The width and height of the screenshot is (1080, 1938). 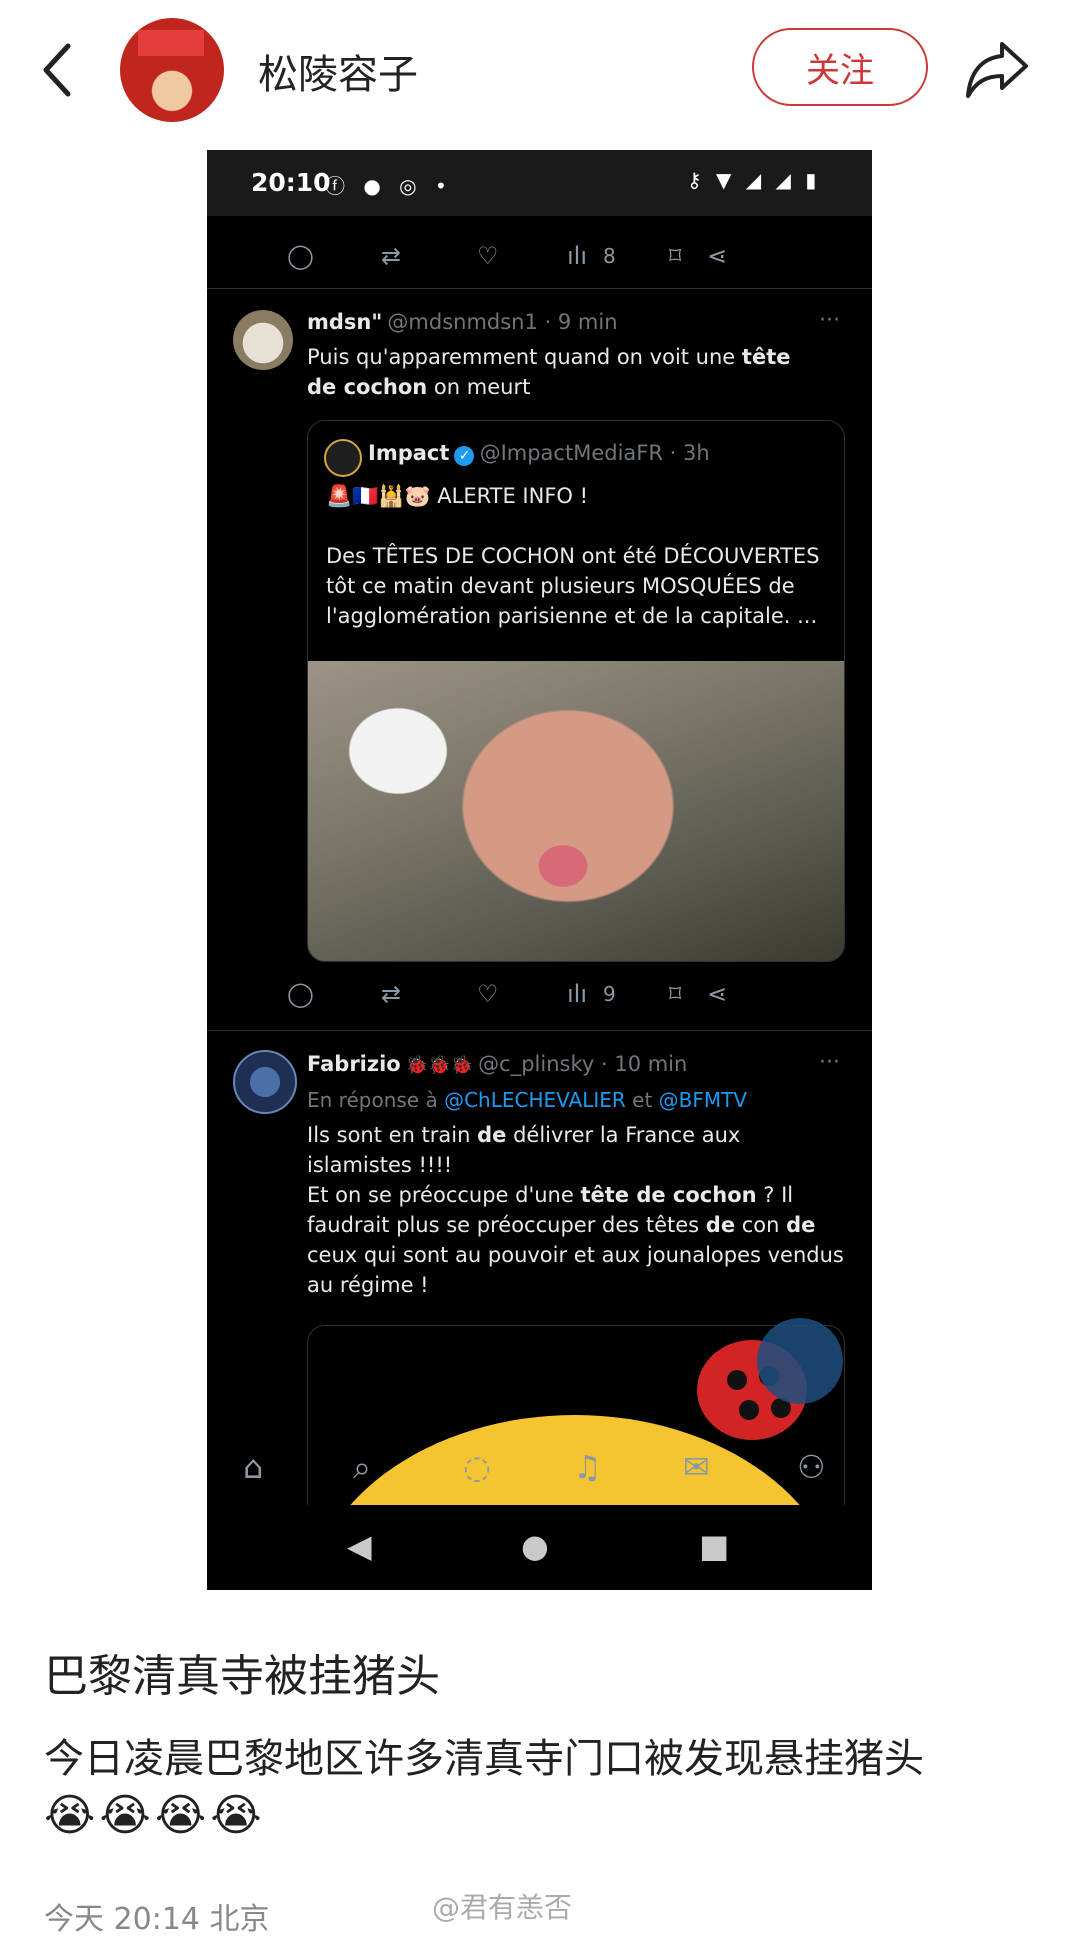 I want to click on tweet-header: mdsn" @mdsnmdsn1 · 9 min, so click(x=462, y=322).